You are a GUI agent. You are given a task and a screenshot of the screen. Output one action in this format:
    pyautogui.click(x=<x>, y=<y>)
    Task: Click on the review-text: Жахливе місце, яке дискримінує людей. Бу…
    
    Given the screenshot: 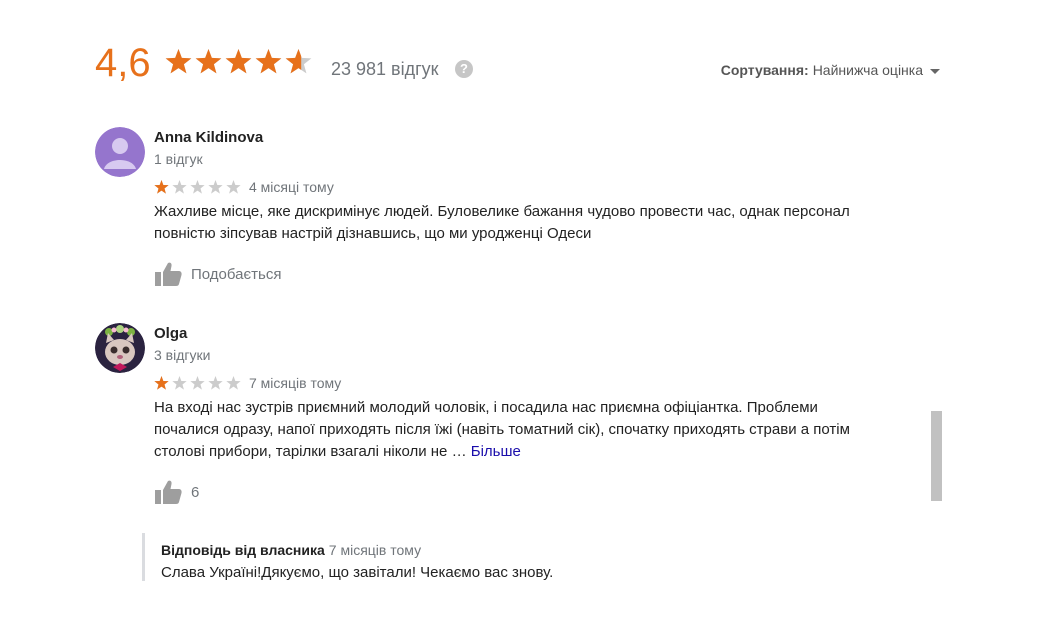 What is the action you would take?
    pyautogui.click(x=502, y=222)
    